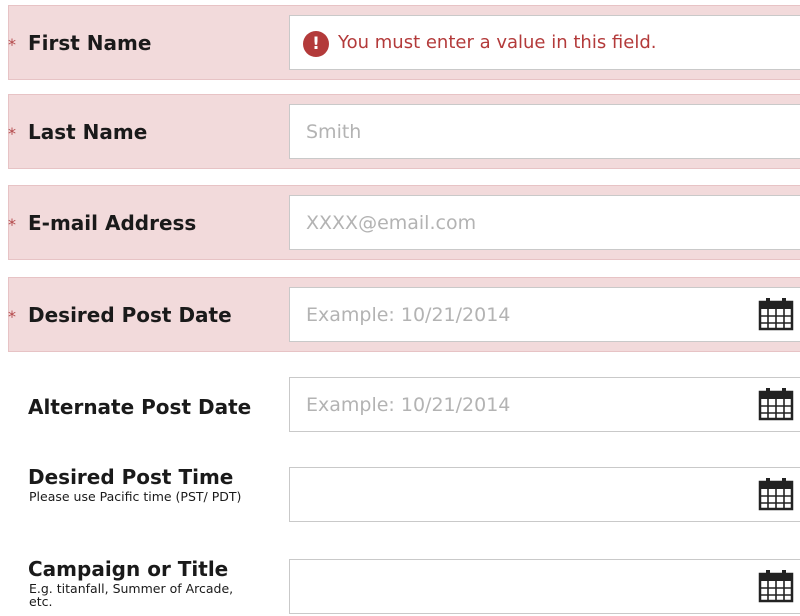 The image size is (800, 616). I want to click on campaign-input, so click(544, 586).